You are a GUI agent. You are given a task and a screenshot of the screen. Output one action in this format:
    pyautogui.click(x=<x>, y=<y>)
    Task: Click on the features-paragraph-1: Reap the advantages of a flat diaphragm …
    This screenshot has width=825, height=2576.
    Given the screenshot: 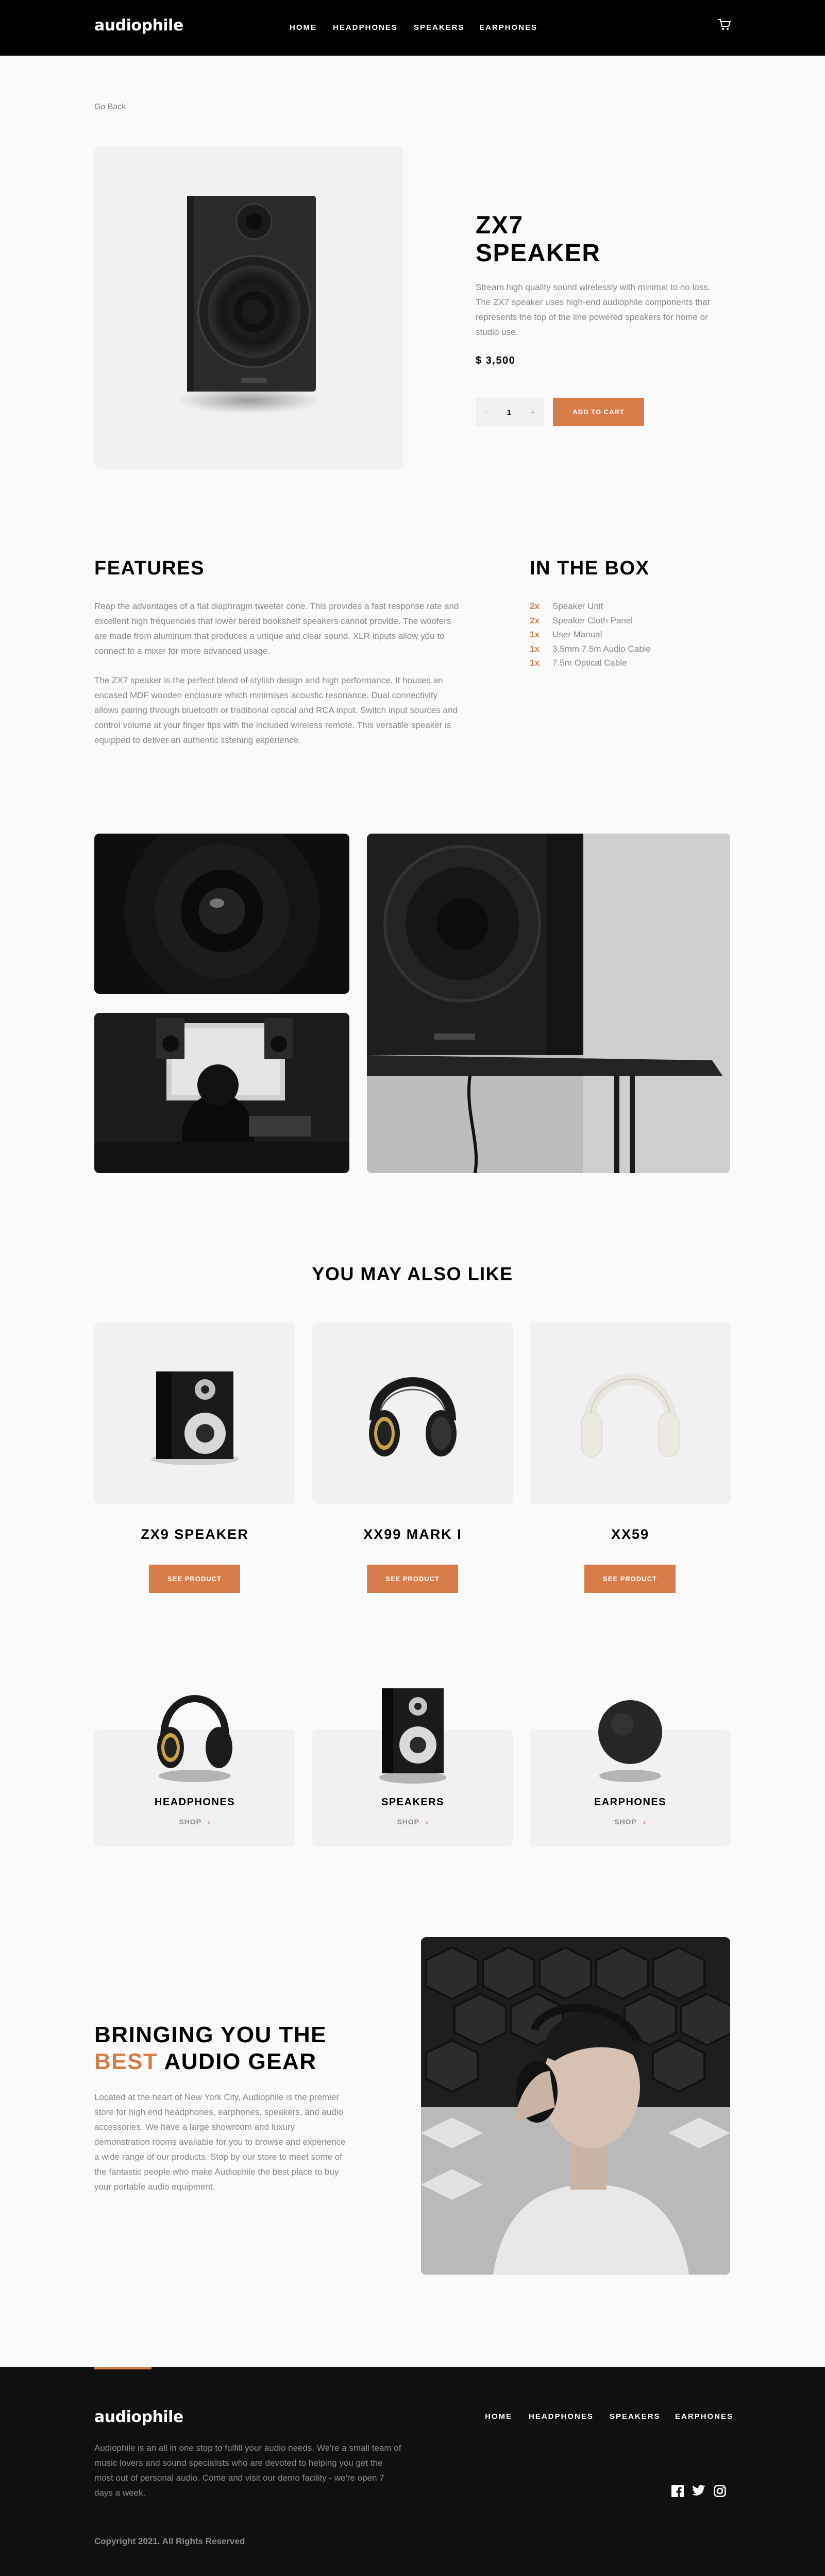 What is the action you would take?
    pyautogui.click(x=276, y=628)
    